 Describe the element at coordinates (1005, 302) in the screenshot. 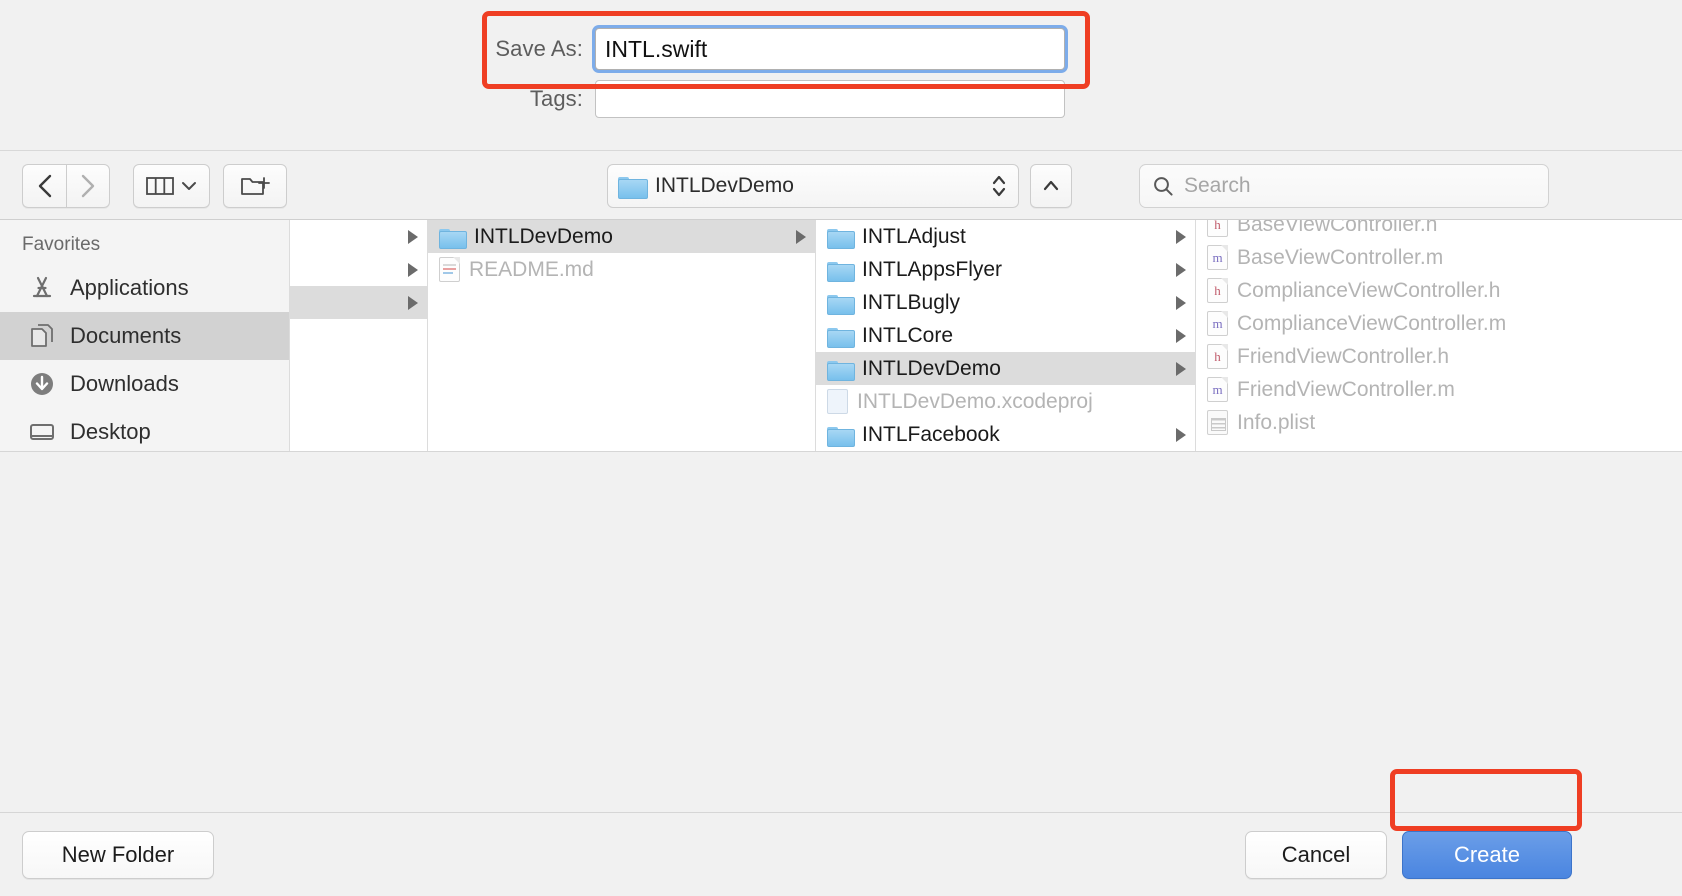

I see `list-item: INTLBugly` at that location.